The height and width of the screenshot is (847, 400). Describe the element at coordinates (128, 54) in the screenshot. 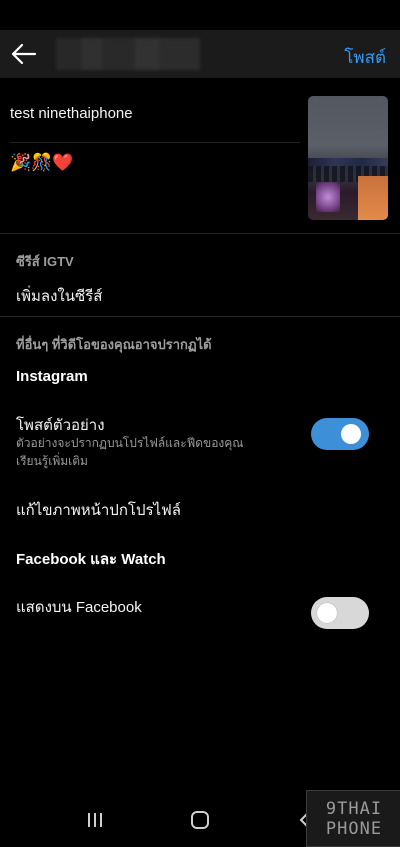

I see `blurred-account-title` at that location.